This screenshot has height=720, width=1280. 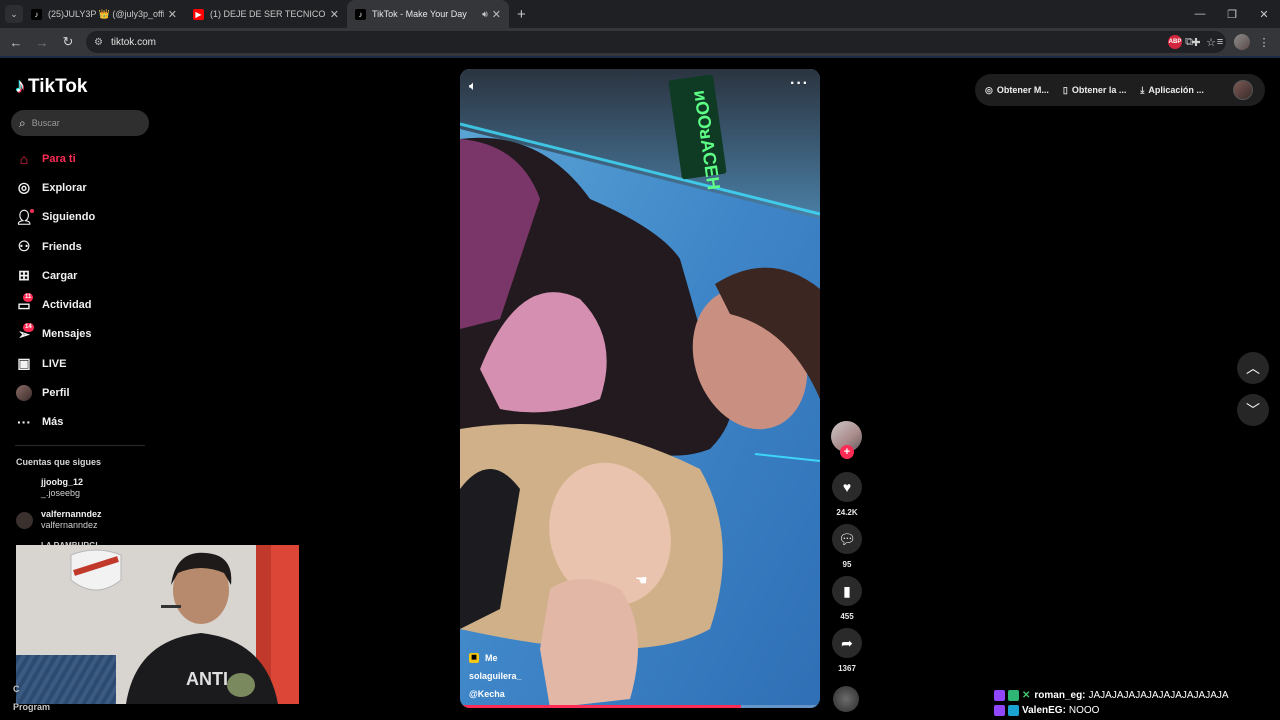 What do you see at coordinates (1175, 42) in the screenshot?
I see `adblock-icon: ABP` at bounding box center [1175, 42].